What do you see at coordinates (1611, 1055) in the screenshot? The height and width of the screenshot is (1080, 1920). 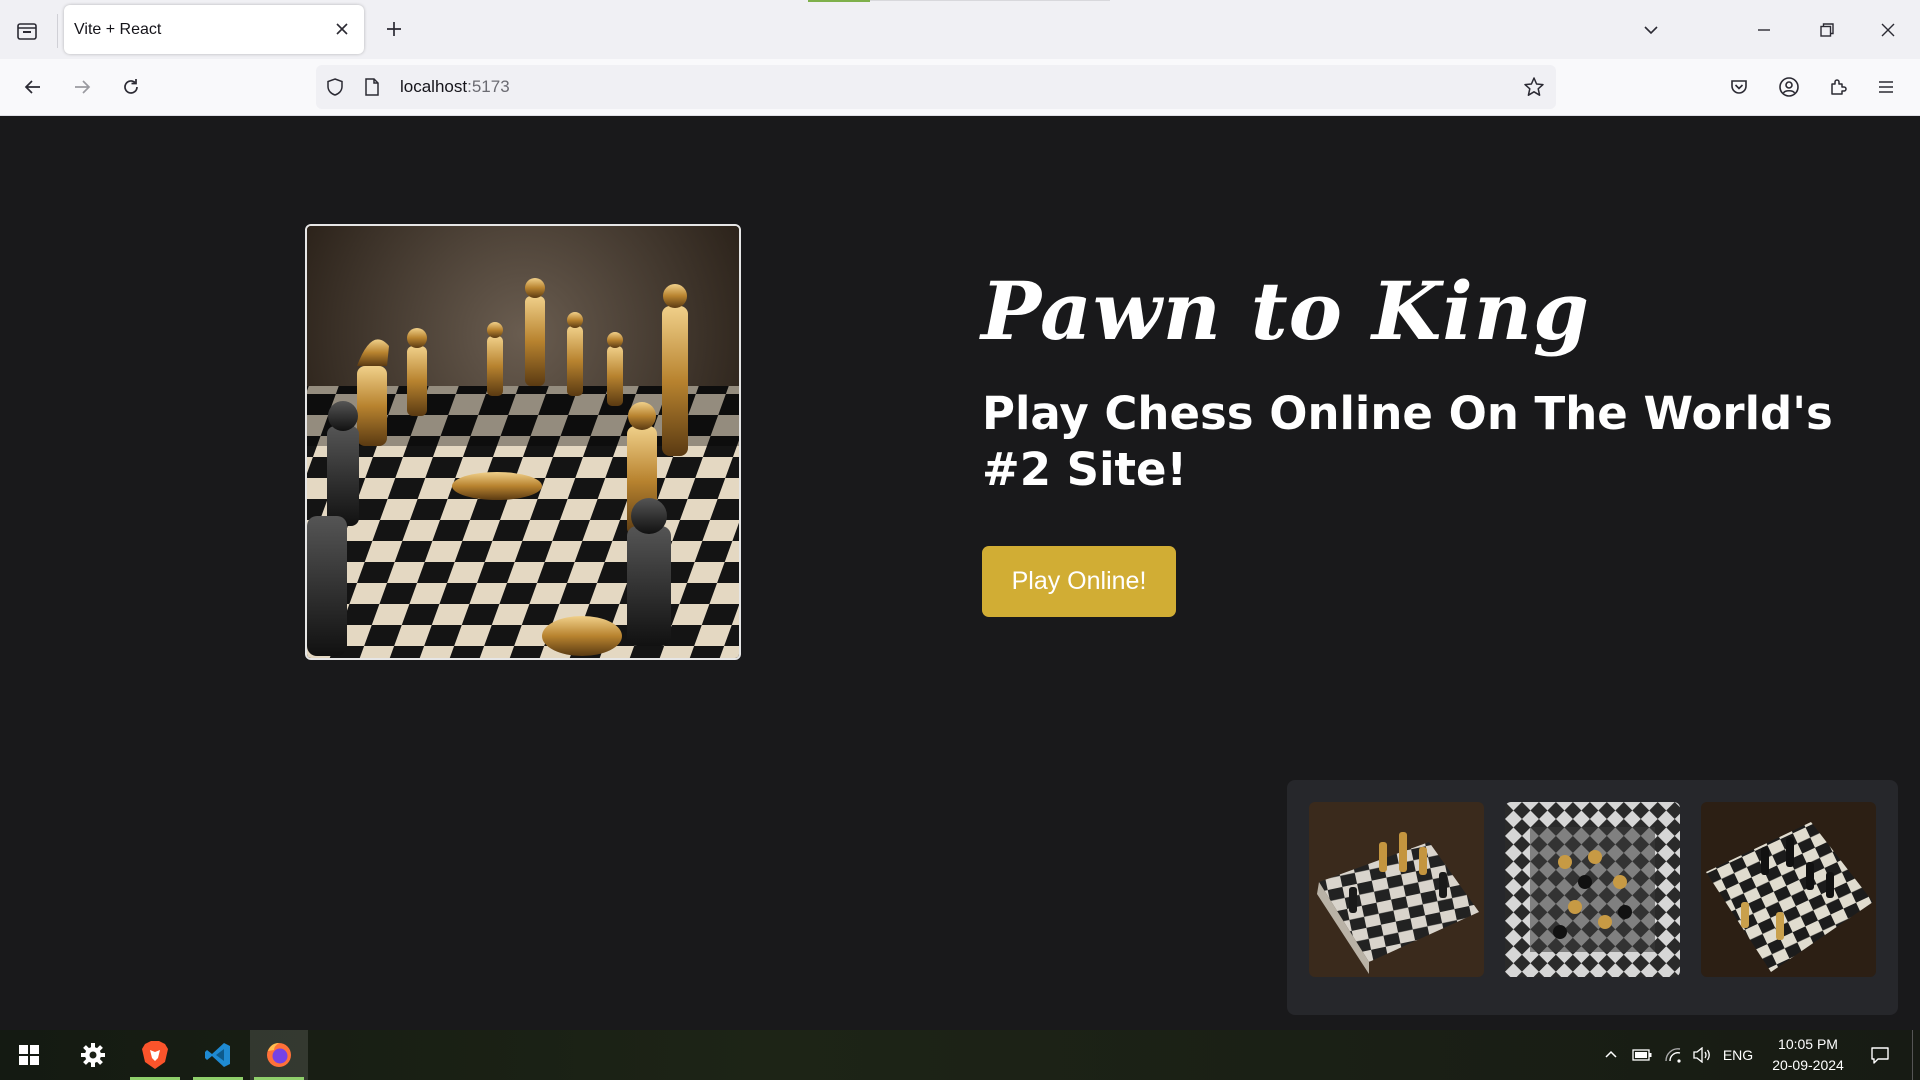 I see `show-hidden-icons-chevron-icon` at bounding box center [1611, 1055].